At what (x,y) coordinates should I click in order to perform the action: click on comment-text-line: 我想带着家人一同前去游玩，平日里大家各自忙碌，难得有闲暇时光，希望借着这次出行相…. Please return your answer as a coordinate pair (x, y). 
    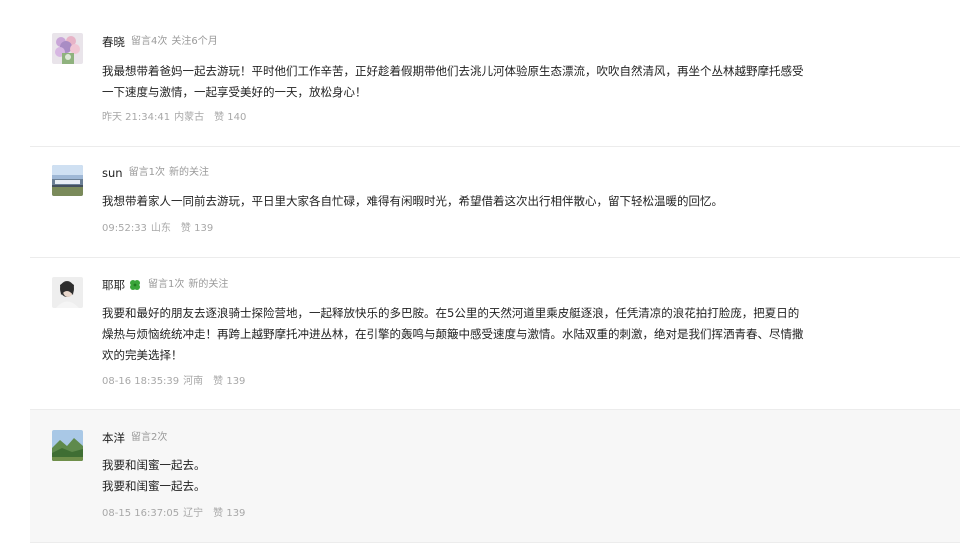
    Looking at the image, I should click on (412, 201).